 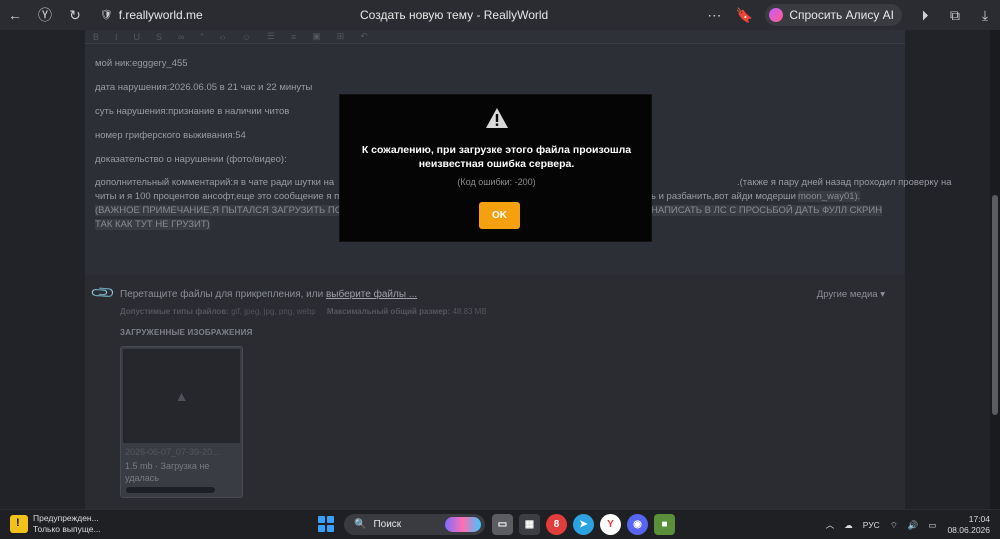 I want to click on allowed-types-value: gif, jpeg, jpg, png, webp, so click(x=273, y=311).